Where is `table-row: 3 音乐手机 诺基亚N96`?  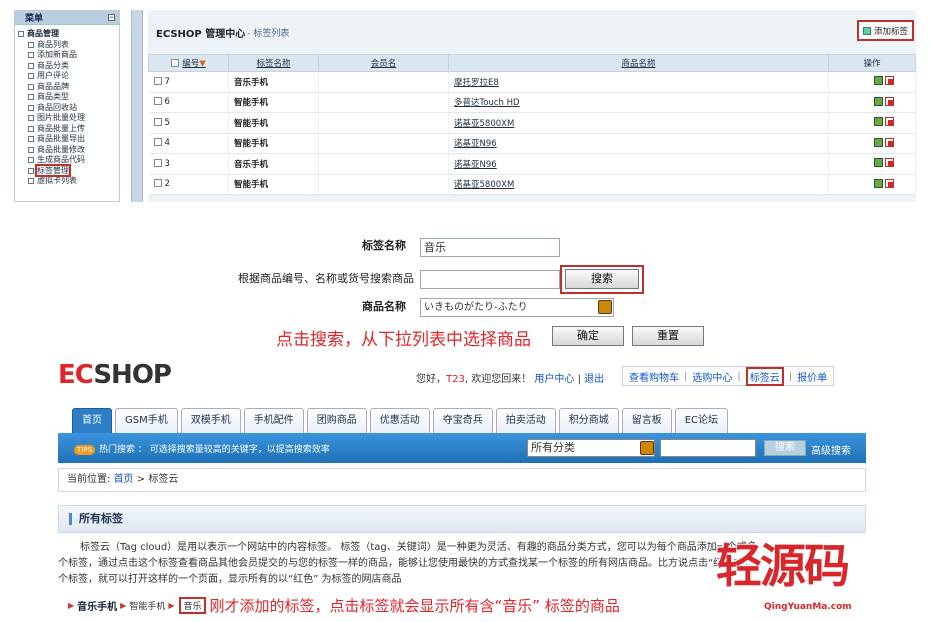
table-row: 3 音乐手机 诺基亚N96 is located at coordinates (532, 164).